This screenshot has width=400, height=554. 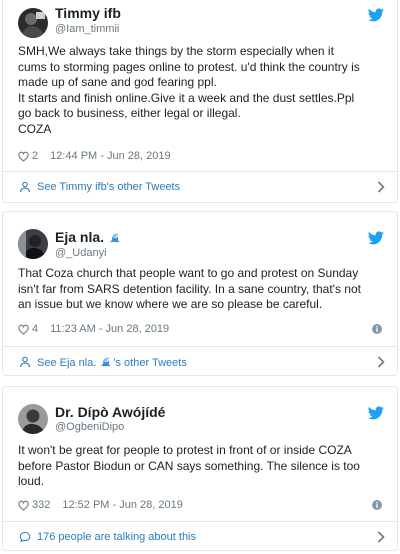 What do you see at coordinates (25, 537) in the screenshot?
I see `speech-bubble-icon` at bounding box center [25, 537].